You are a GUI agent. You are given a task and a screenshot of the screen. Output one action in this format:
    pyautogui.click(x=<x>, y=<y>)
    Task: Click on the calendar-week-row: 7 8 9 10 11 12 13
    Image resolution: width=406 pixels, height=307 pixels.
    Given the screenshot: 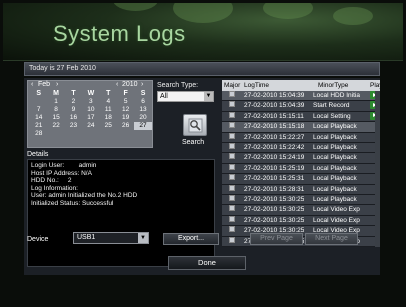 What is the action you would take?
    pyautogui.click(x=91, y=110)
    